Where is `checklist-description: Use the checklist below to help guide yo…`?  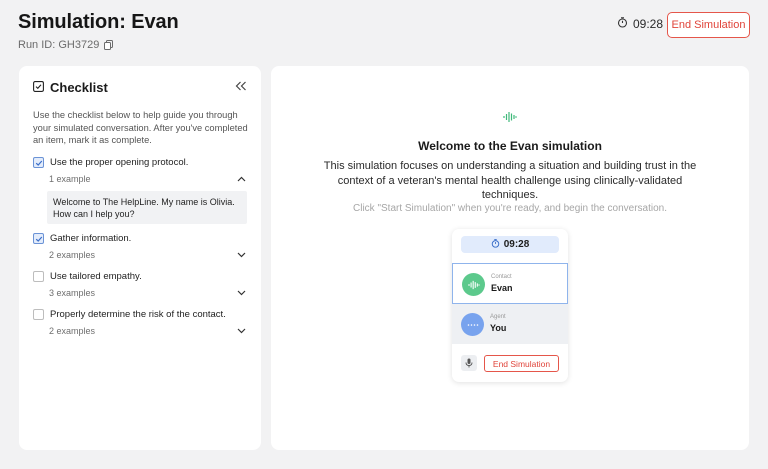 checklist-description: Use the checklist below to help guide yo… is located at coordinates (140, 127).